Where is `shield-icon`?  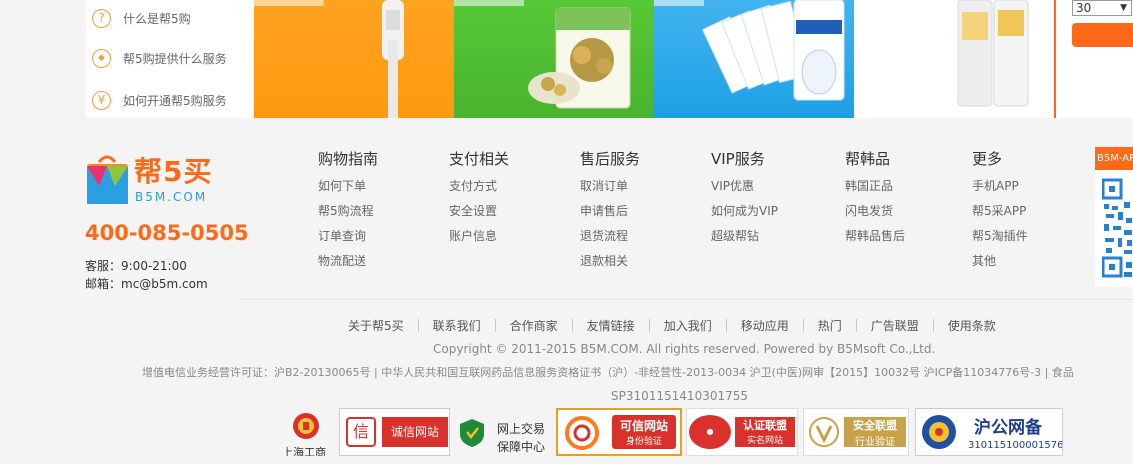 shield-icon is located at coordinates (472, 433).